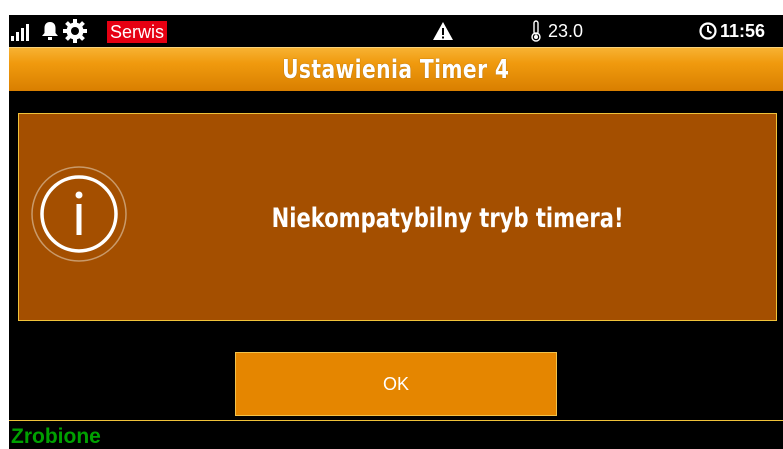  I want to click on clock-readout: 11:56, so click(732, 31).